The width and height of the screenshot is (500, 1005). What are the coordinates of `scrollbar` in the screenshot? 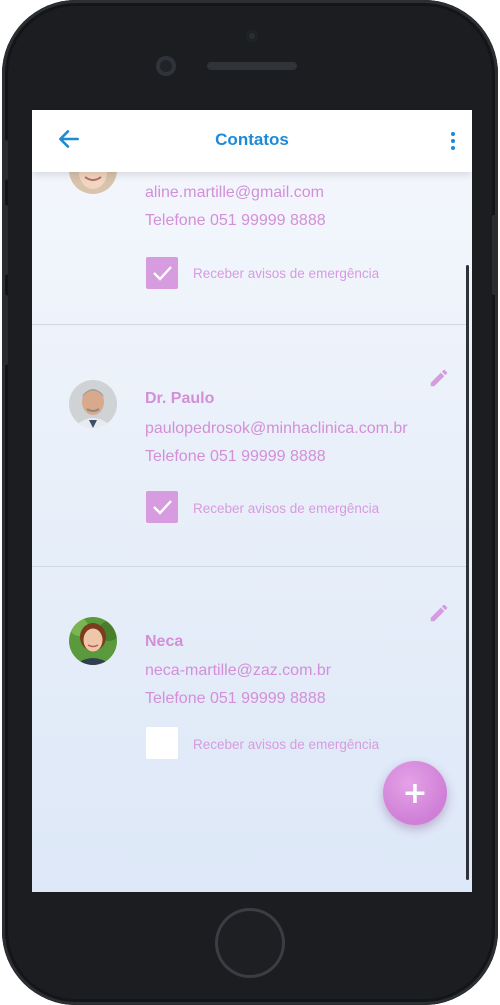 It's located at (467, 572).